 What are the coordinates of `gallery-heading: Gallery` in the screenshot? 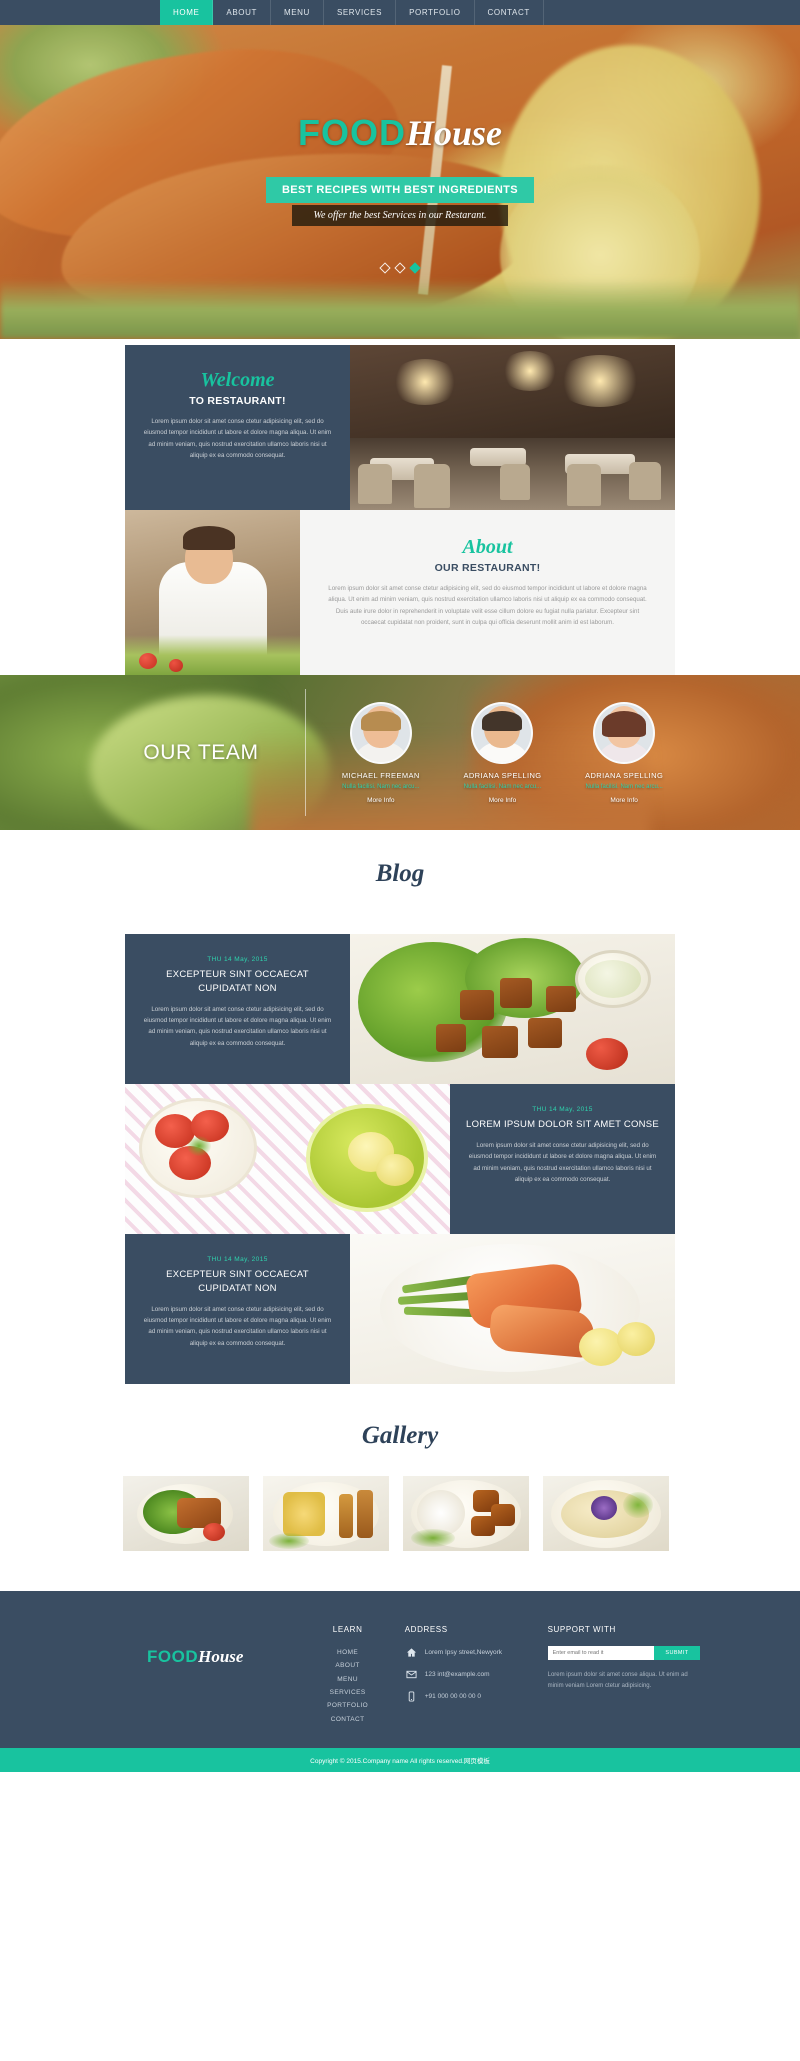 It's located at (400, 1435).